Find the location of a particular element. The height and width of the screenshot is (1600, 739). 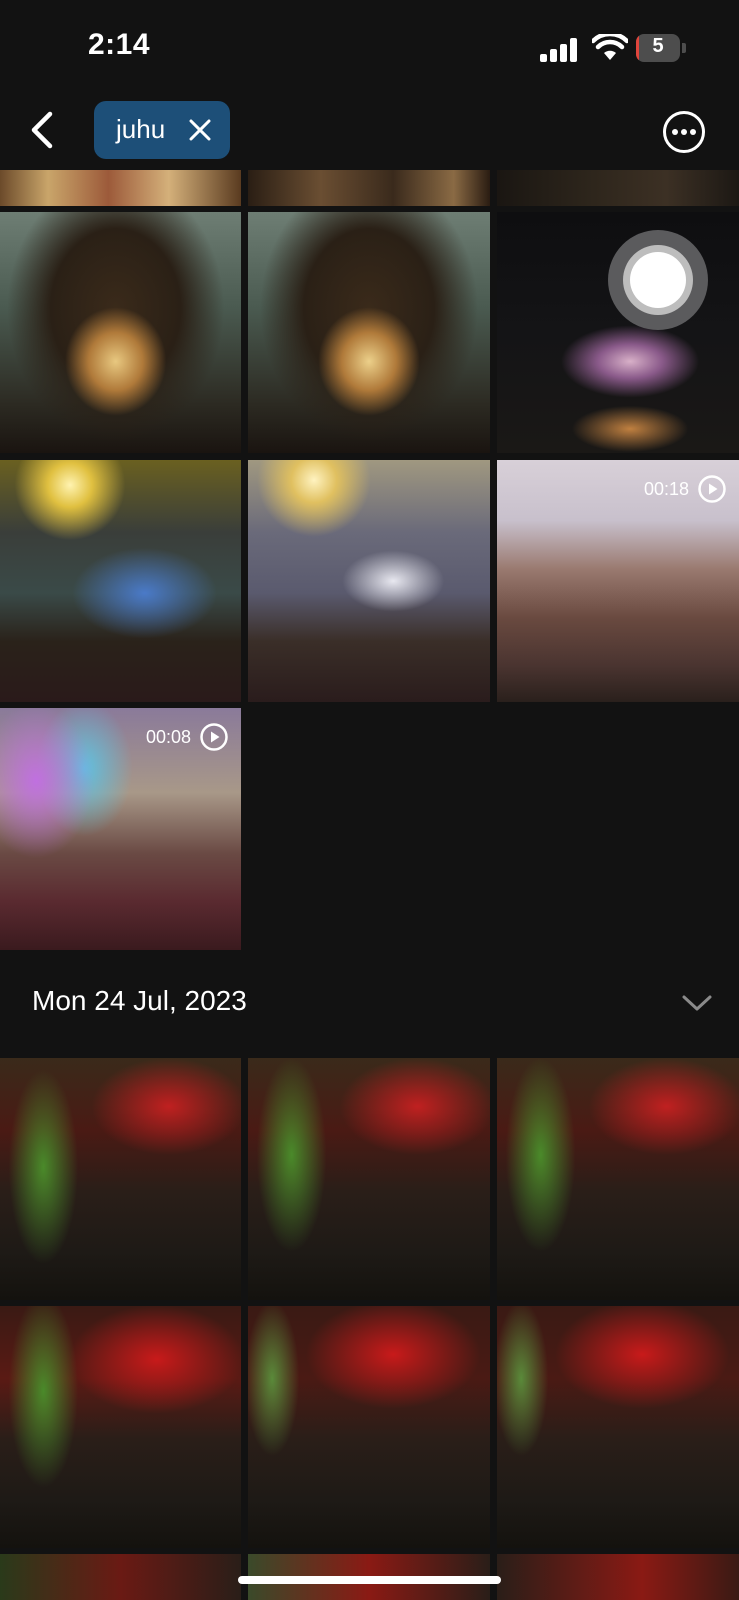

video-badge: 00:18 is located at coordinates (685, 489).